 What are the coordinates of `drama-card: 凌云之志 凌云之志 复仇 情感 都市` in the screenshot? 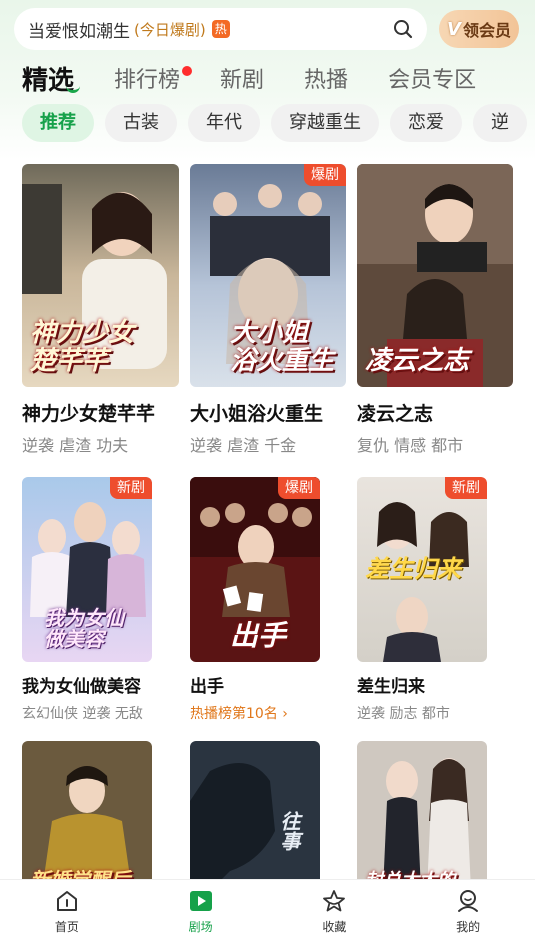 It's located at (435, 310).